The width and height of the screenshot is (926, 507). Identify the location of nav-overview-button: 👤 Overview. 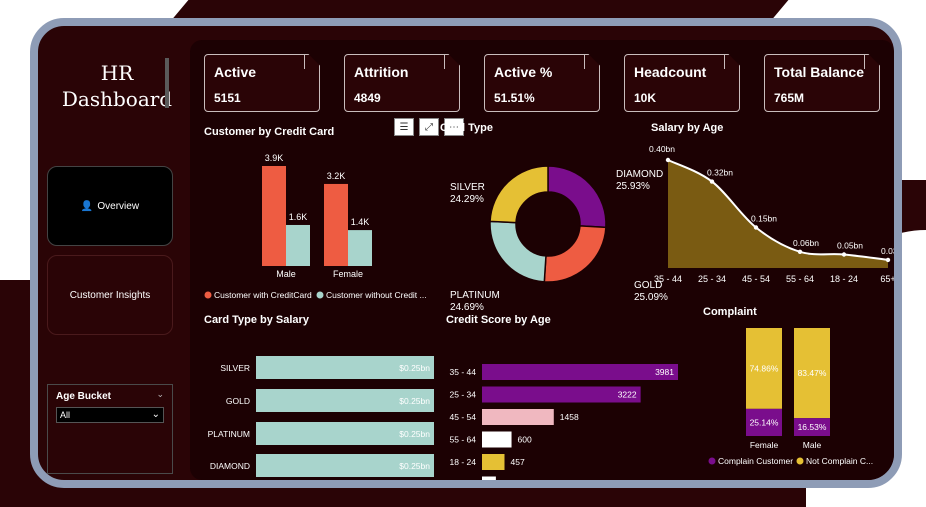
(110, 206).